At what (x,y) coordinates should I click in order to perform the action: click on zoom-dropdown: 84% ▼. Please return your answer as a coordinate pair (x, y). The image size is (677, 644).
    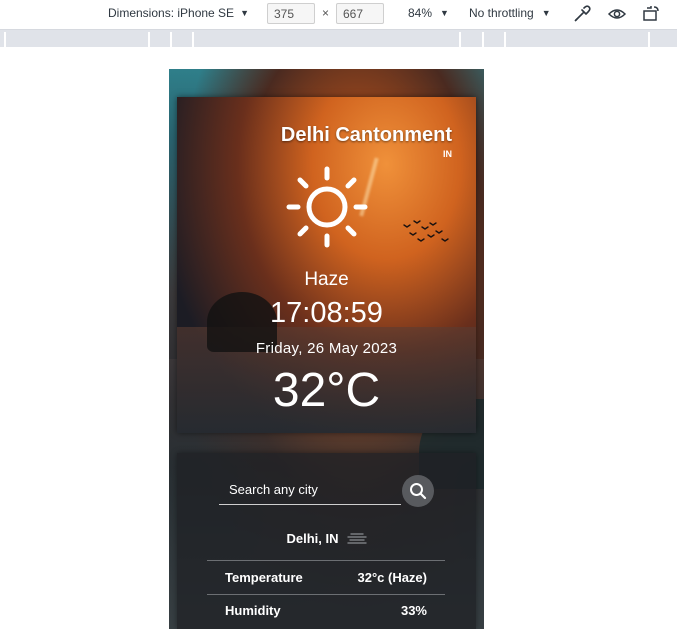
    Looking at the image, I should click on (428, 13).